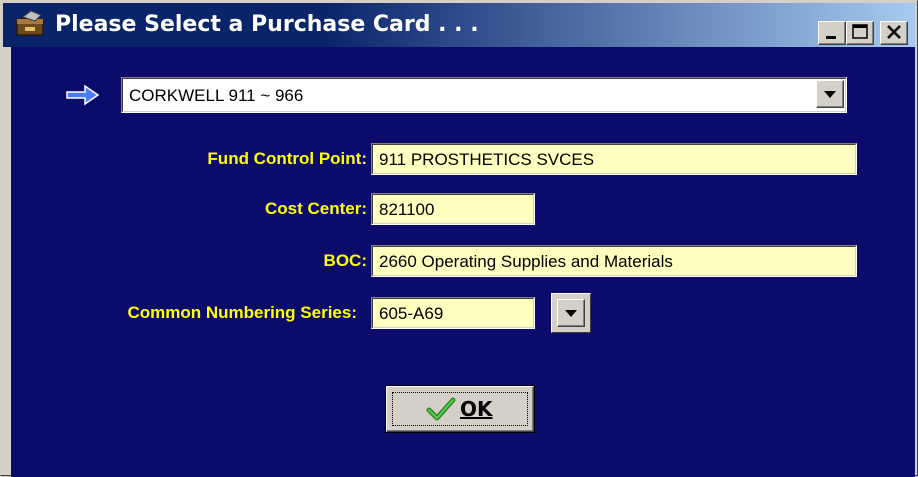 The height and width of the screenshot is (477, 918). What do you see at coordinates (83, 95) in the screenshot?
I see `right-arrow-icon` at bounding box center [83, 95].